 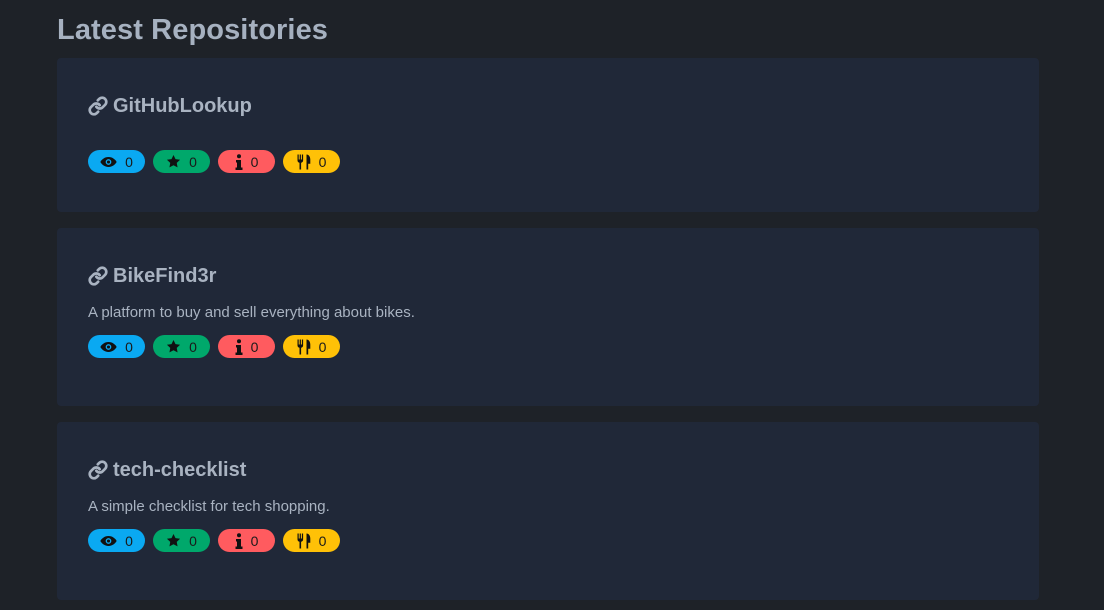 What do you see at coordinates (182, 106) in the screenshot?
I see `repo-name-link: GitHubLookup` at bounding box center [182, 106].